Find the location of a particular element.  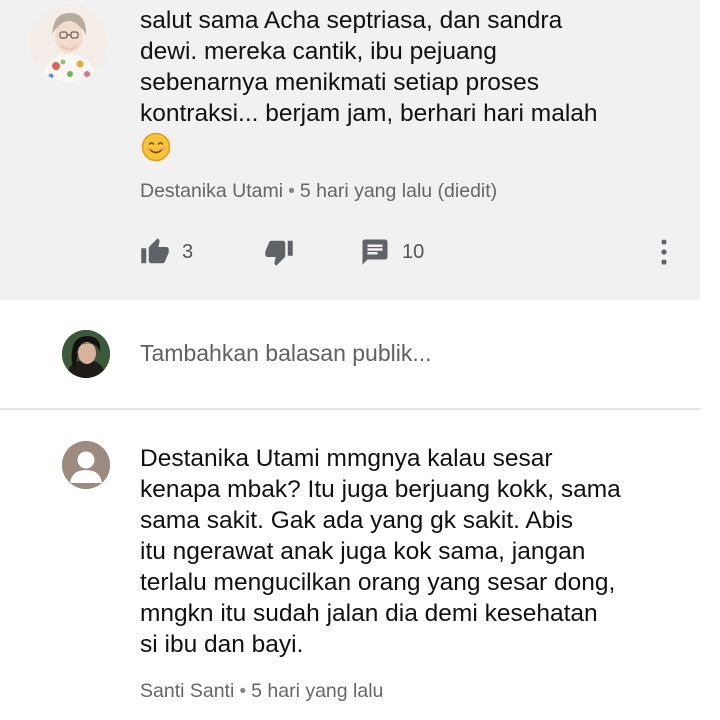

comment-line: dewi. mereka cantik, ibu pejuang is located at coordinates (318, 51).